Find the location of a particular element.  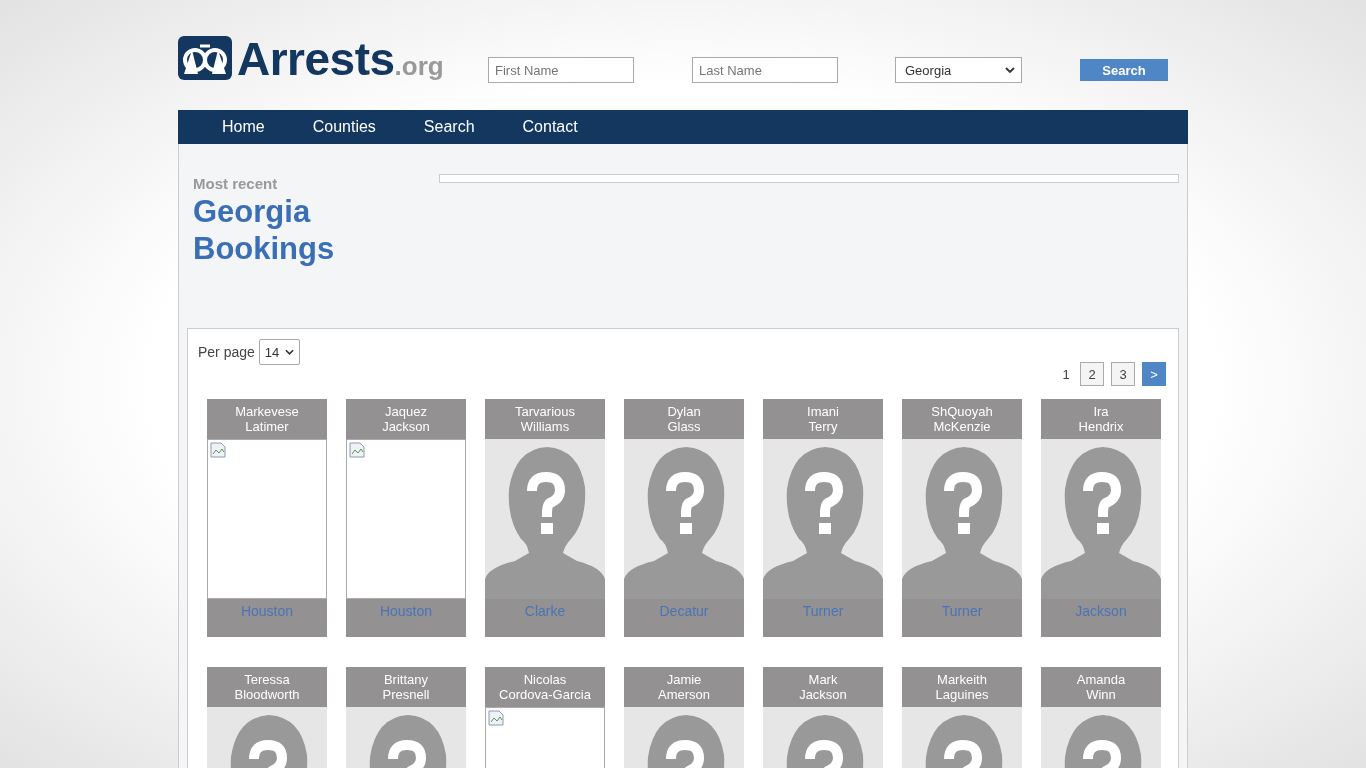

nav-link: Contact is located at coordinates (550, 127).